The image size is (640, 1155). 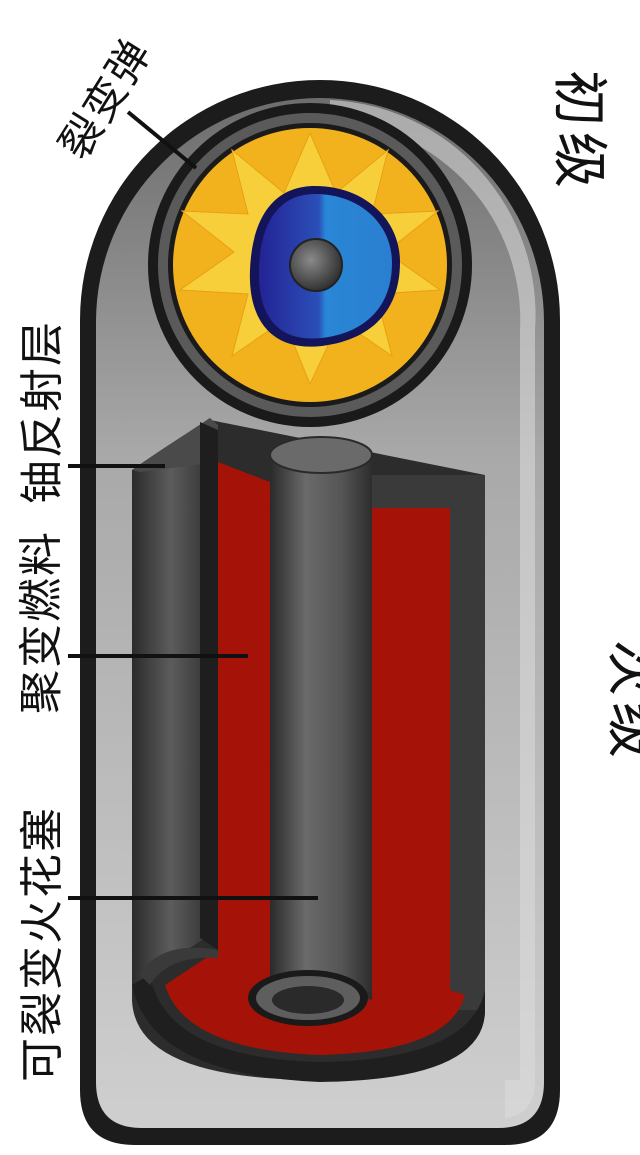 I want to click on spark-plug-top, so click(x=321, y=455).